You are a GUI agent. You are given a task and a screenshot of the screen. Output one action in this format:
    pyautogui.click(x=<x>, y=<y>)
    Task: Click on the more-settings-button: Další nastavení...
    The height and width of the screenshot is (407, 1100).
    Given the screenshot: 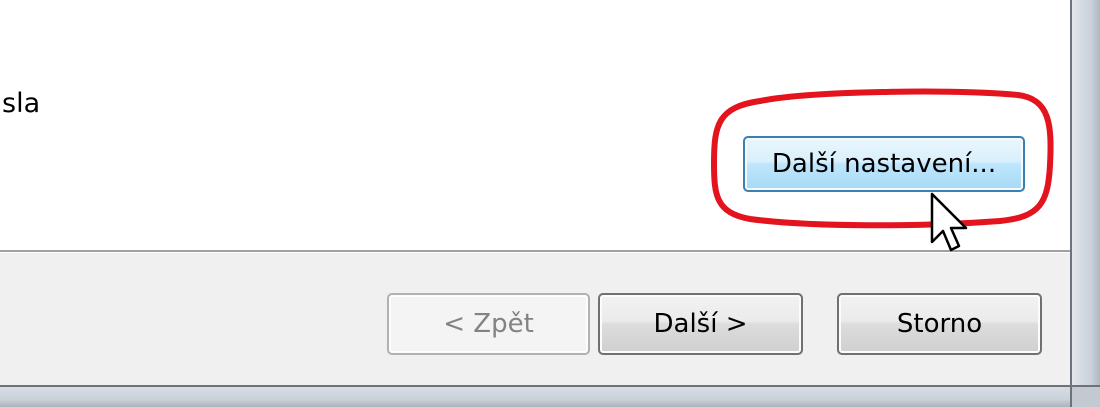 What is the action you would take?
    pyautogui.click(x=884, y=164)
    